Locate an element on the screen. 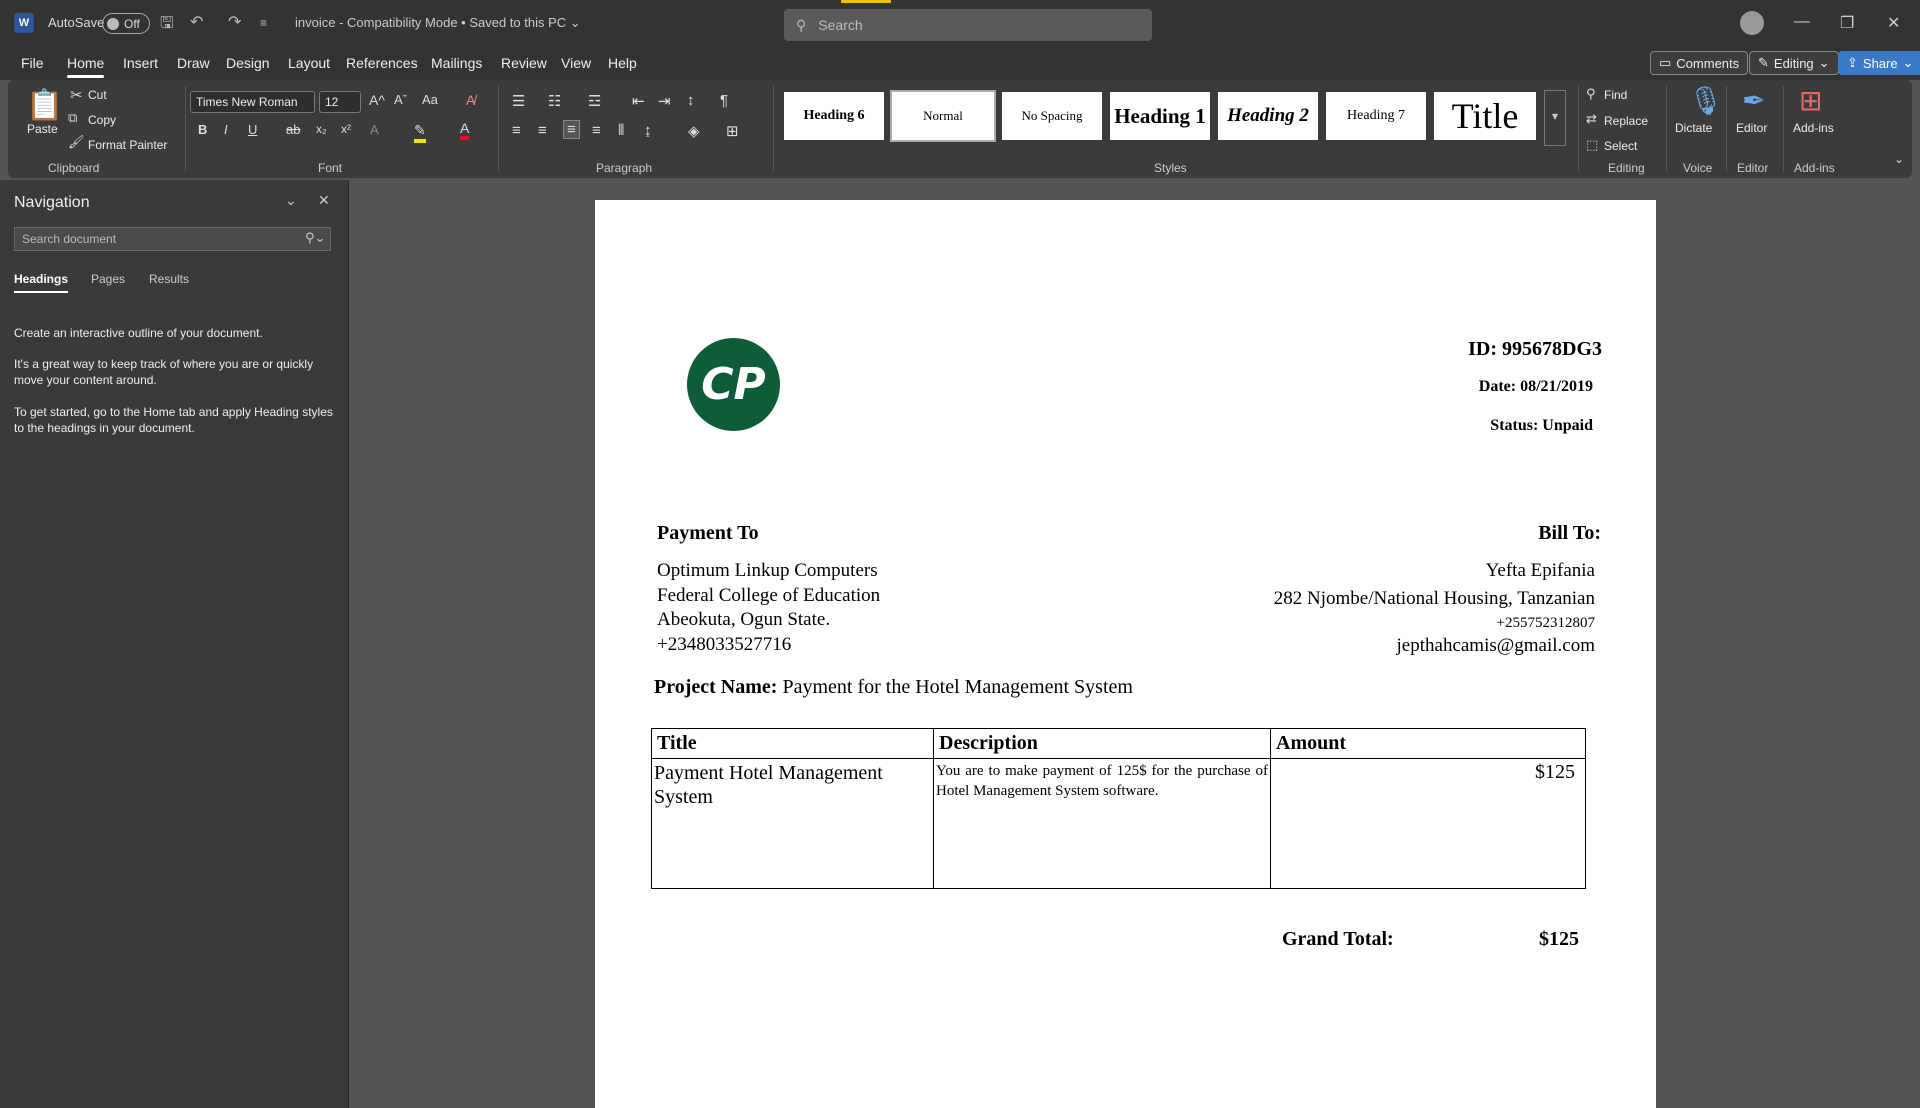  font-name-select: Times New Roman is located at coordinates (252, 102).